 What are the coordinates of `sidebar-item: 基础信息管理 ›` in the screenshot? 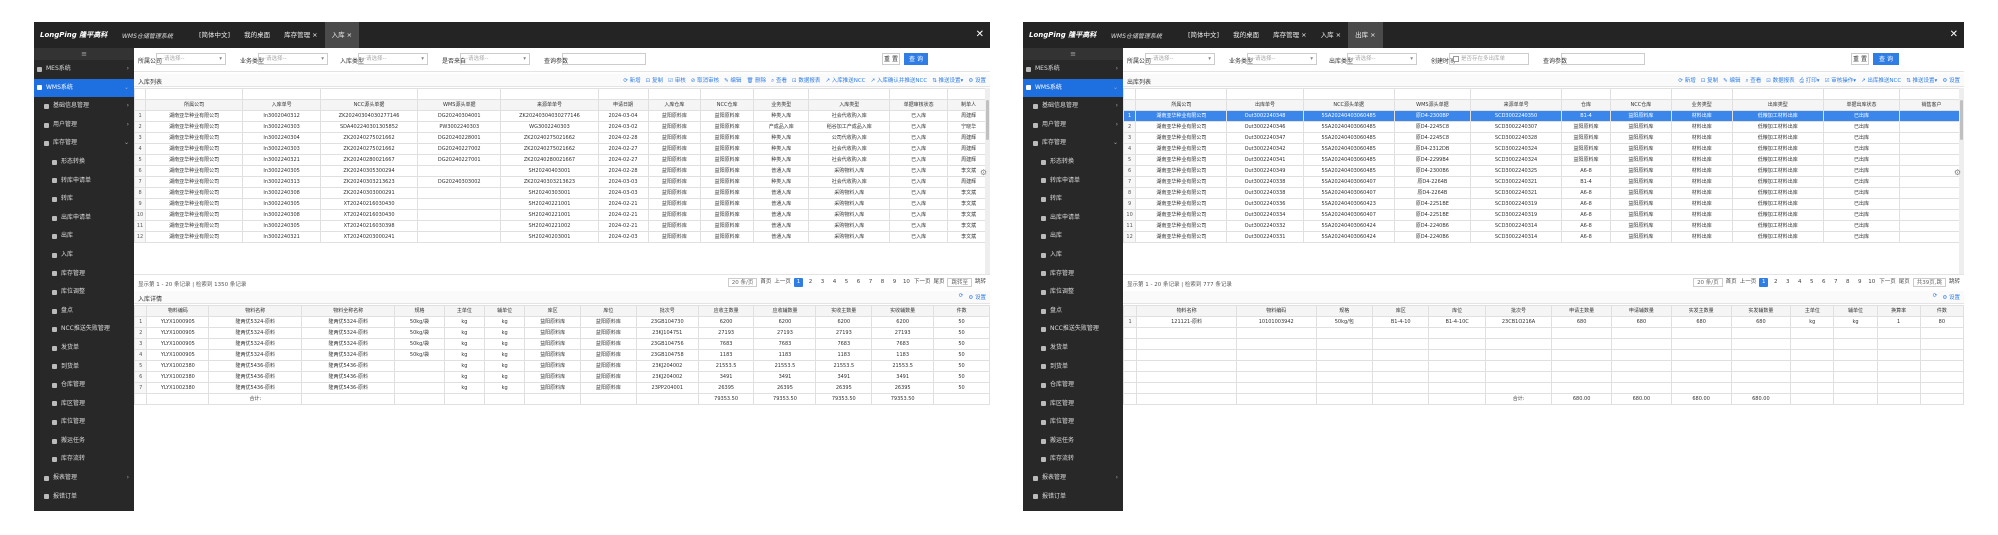 It's located at (84, 106).